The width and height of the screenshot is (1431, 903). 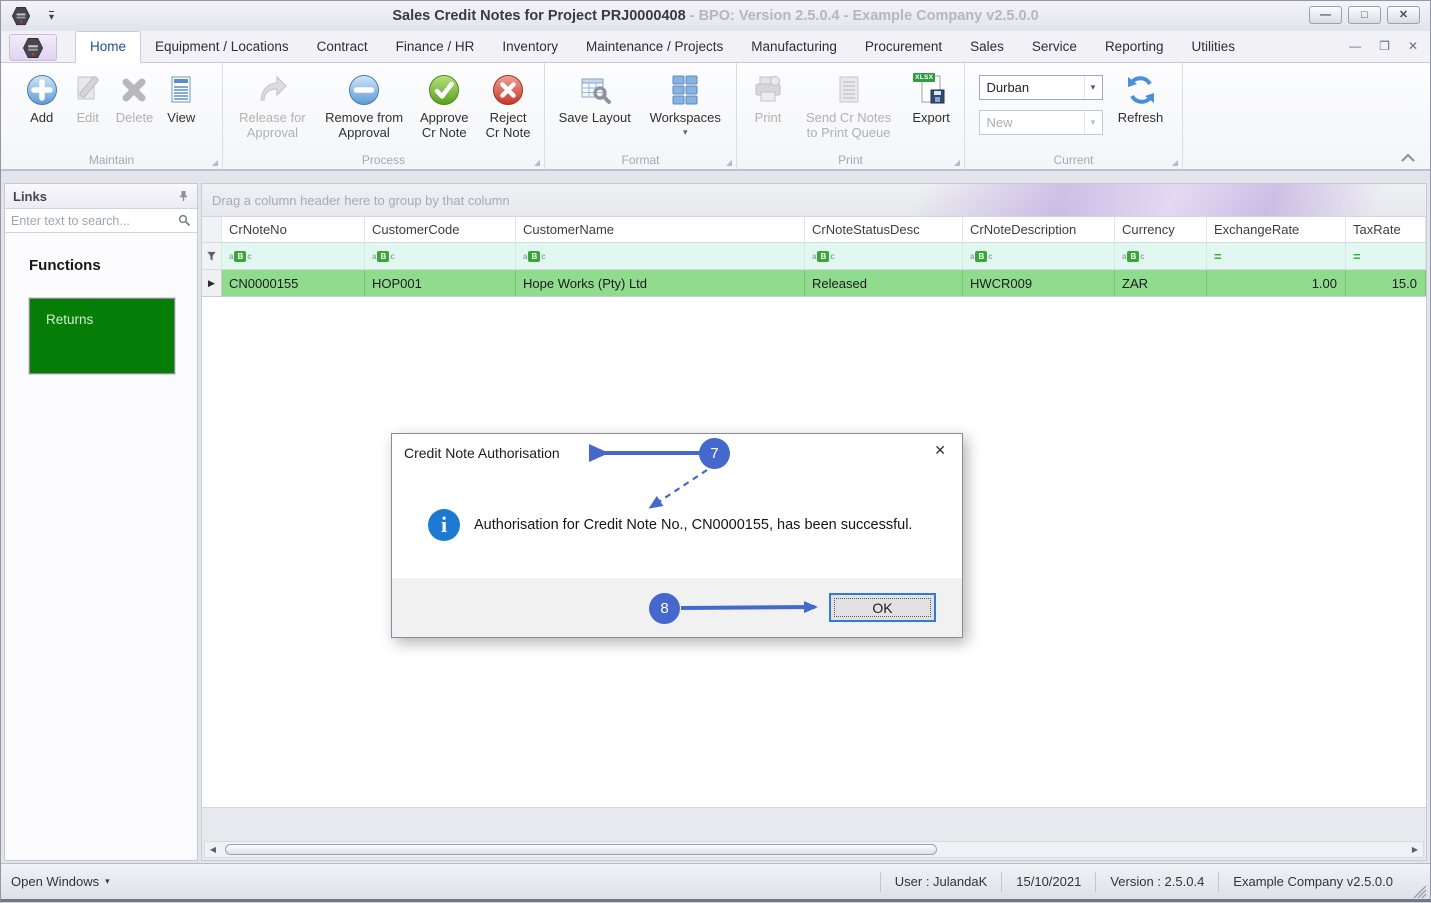 I want to click on status-date: 15/10/2021, so click(x=1048, y=881).